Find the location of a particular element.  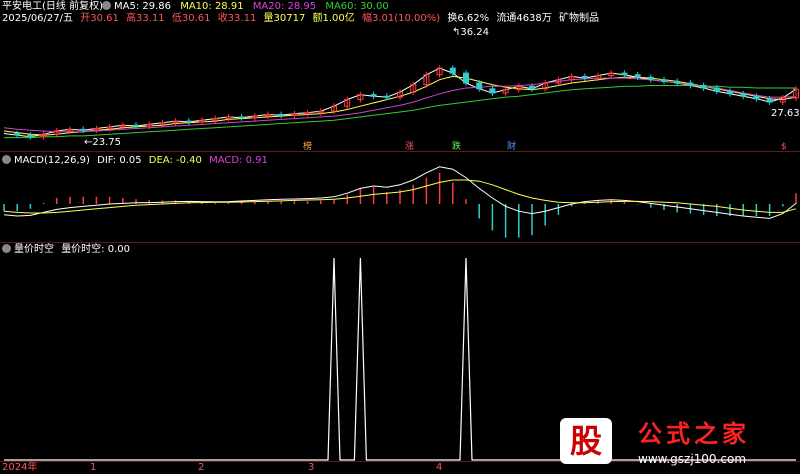

watermark: 股 公式之家 www.gszj100.com is located at coordinates (680, 443).